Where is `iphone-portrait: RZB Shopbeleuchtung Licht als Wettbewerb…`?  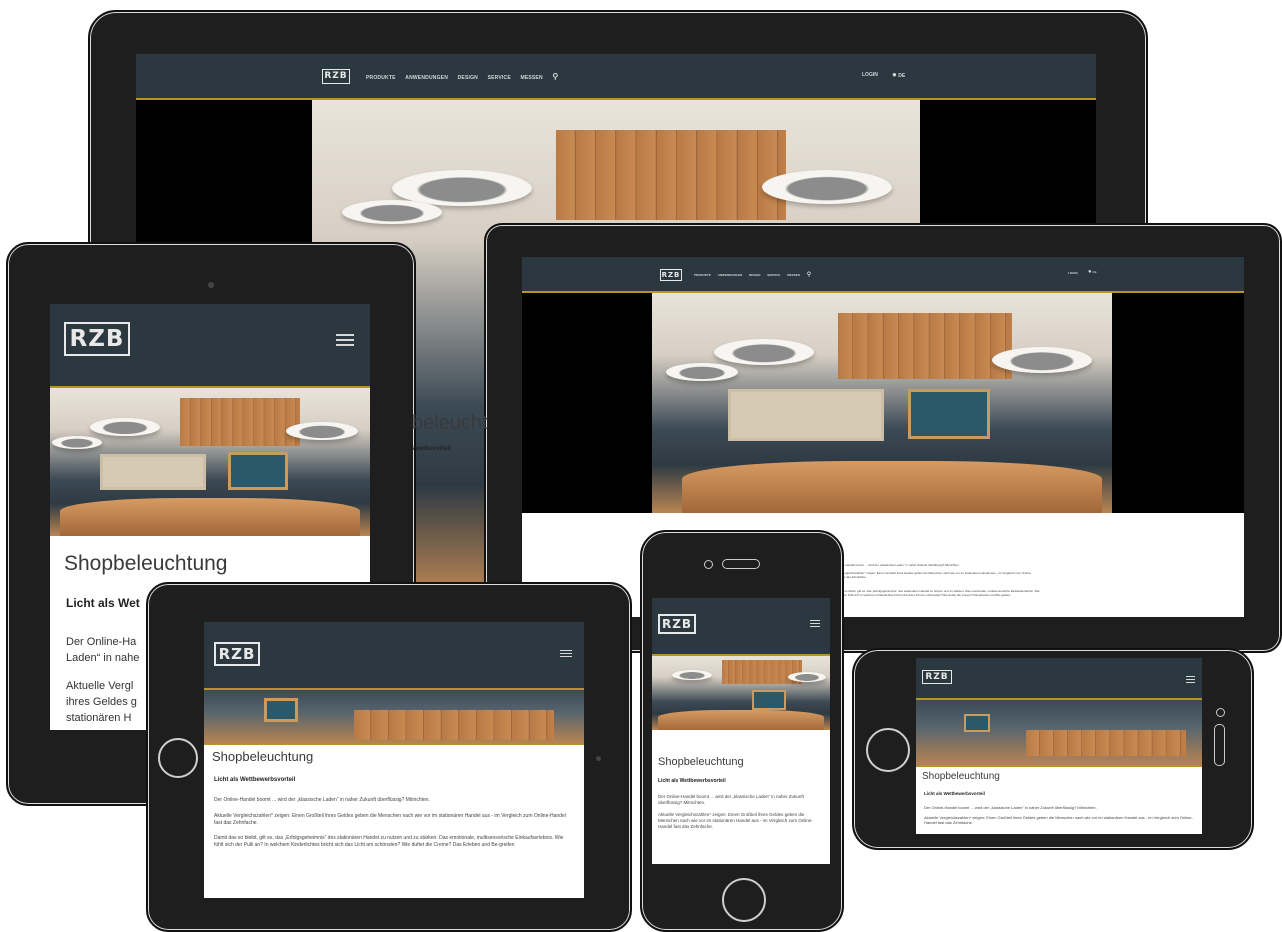 iphone-portrait: RZB Shopbeleuchtung Licht als Wettbewerb… is located at coordinates (742, 731).